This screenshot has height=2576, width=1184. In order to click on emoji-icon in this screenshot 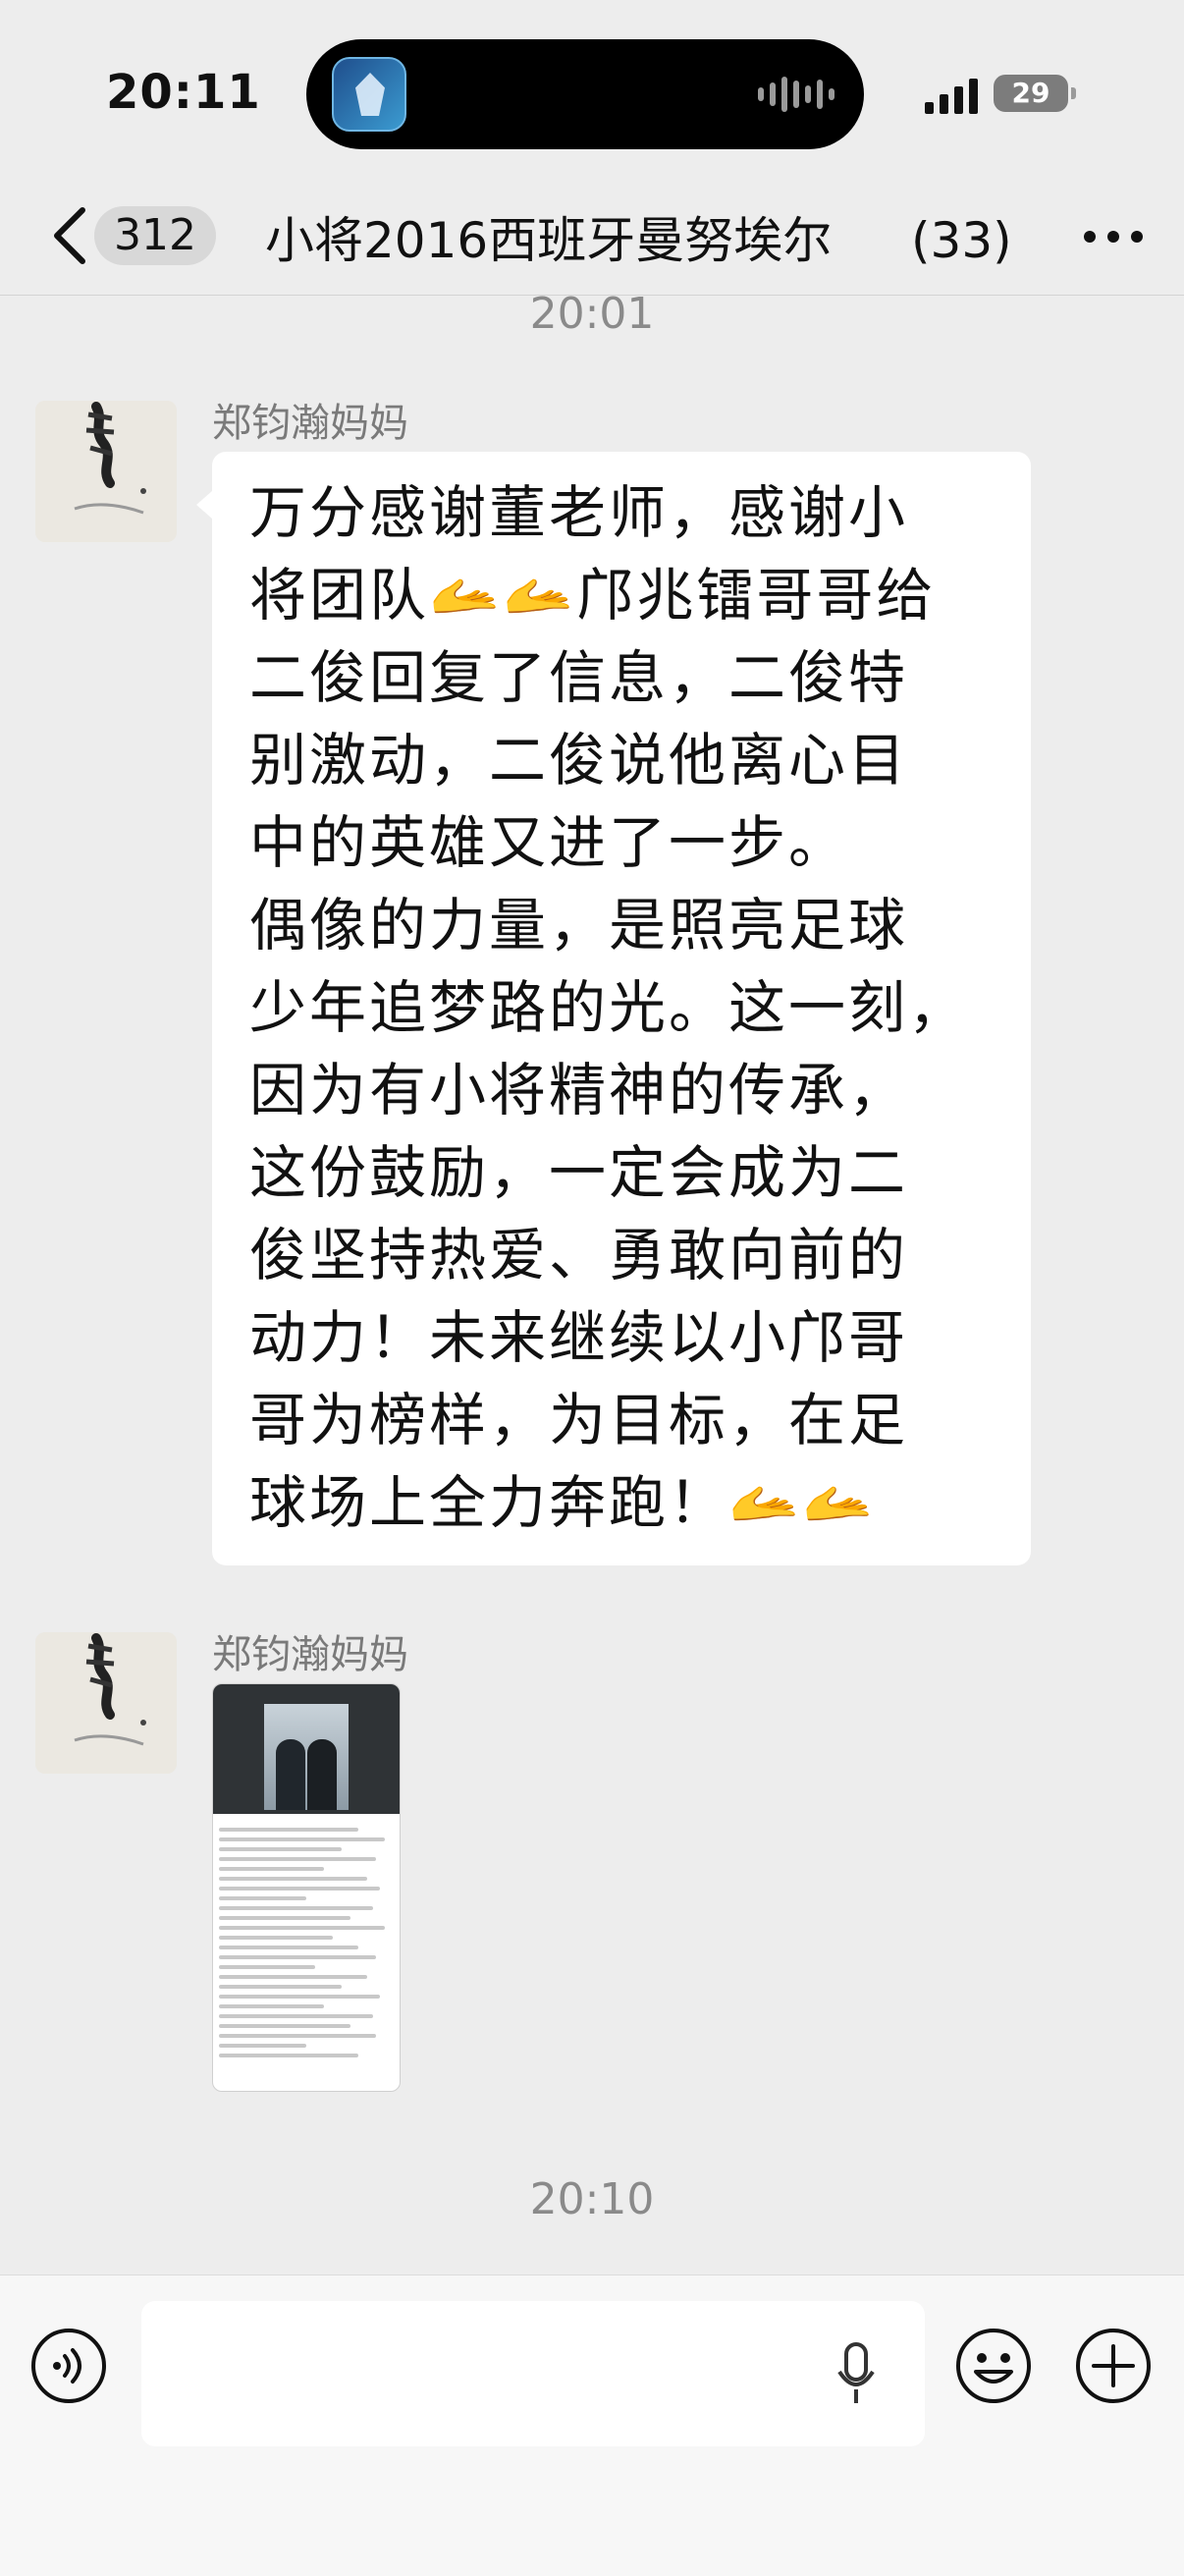, I will do `click(993, 2366)`.